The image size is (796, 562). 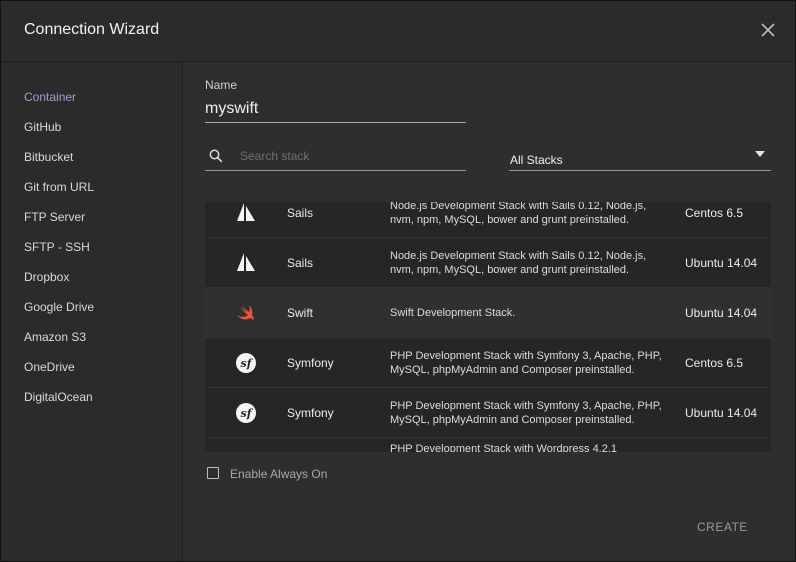 What do you see at coordinates (536, 160) in the screenshot?
I see `stack-filter-value: All Stacks` at bounding box center [536, 160].